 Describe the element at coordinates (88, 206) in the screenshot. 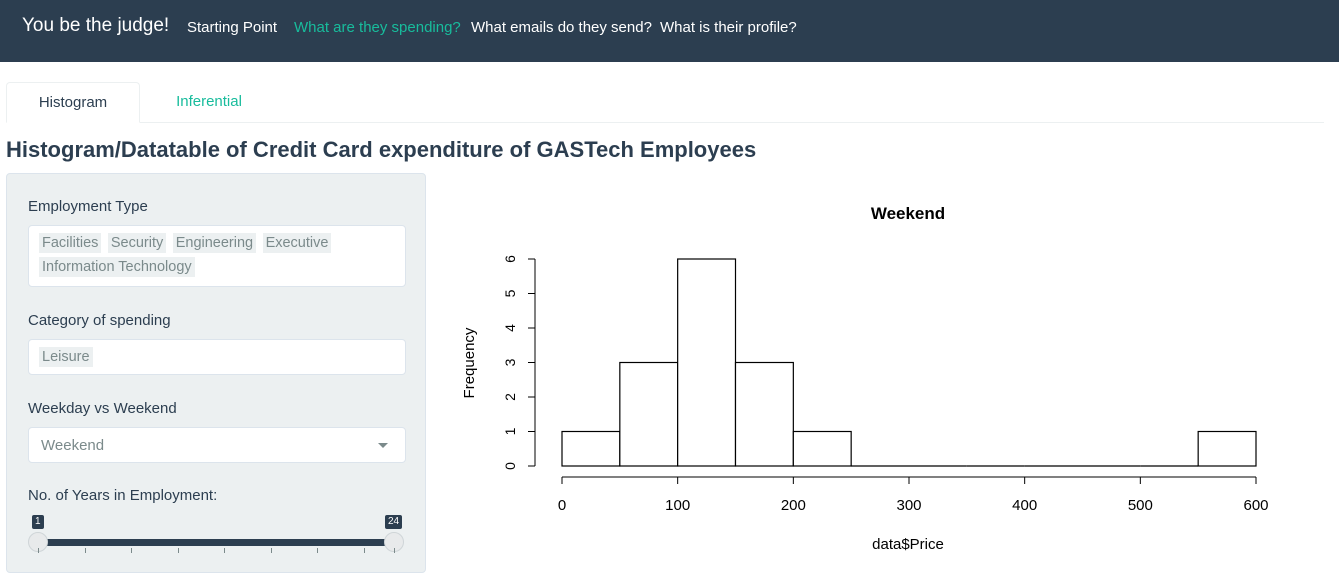

I see `employment-type-label: Employment Type` at that location.